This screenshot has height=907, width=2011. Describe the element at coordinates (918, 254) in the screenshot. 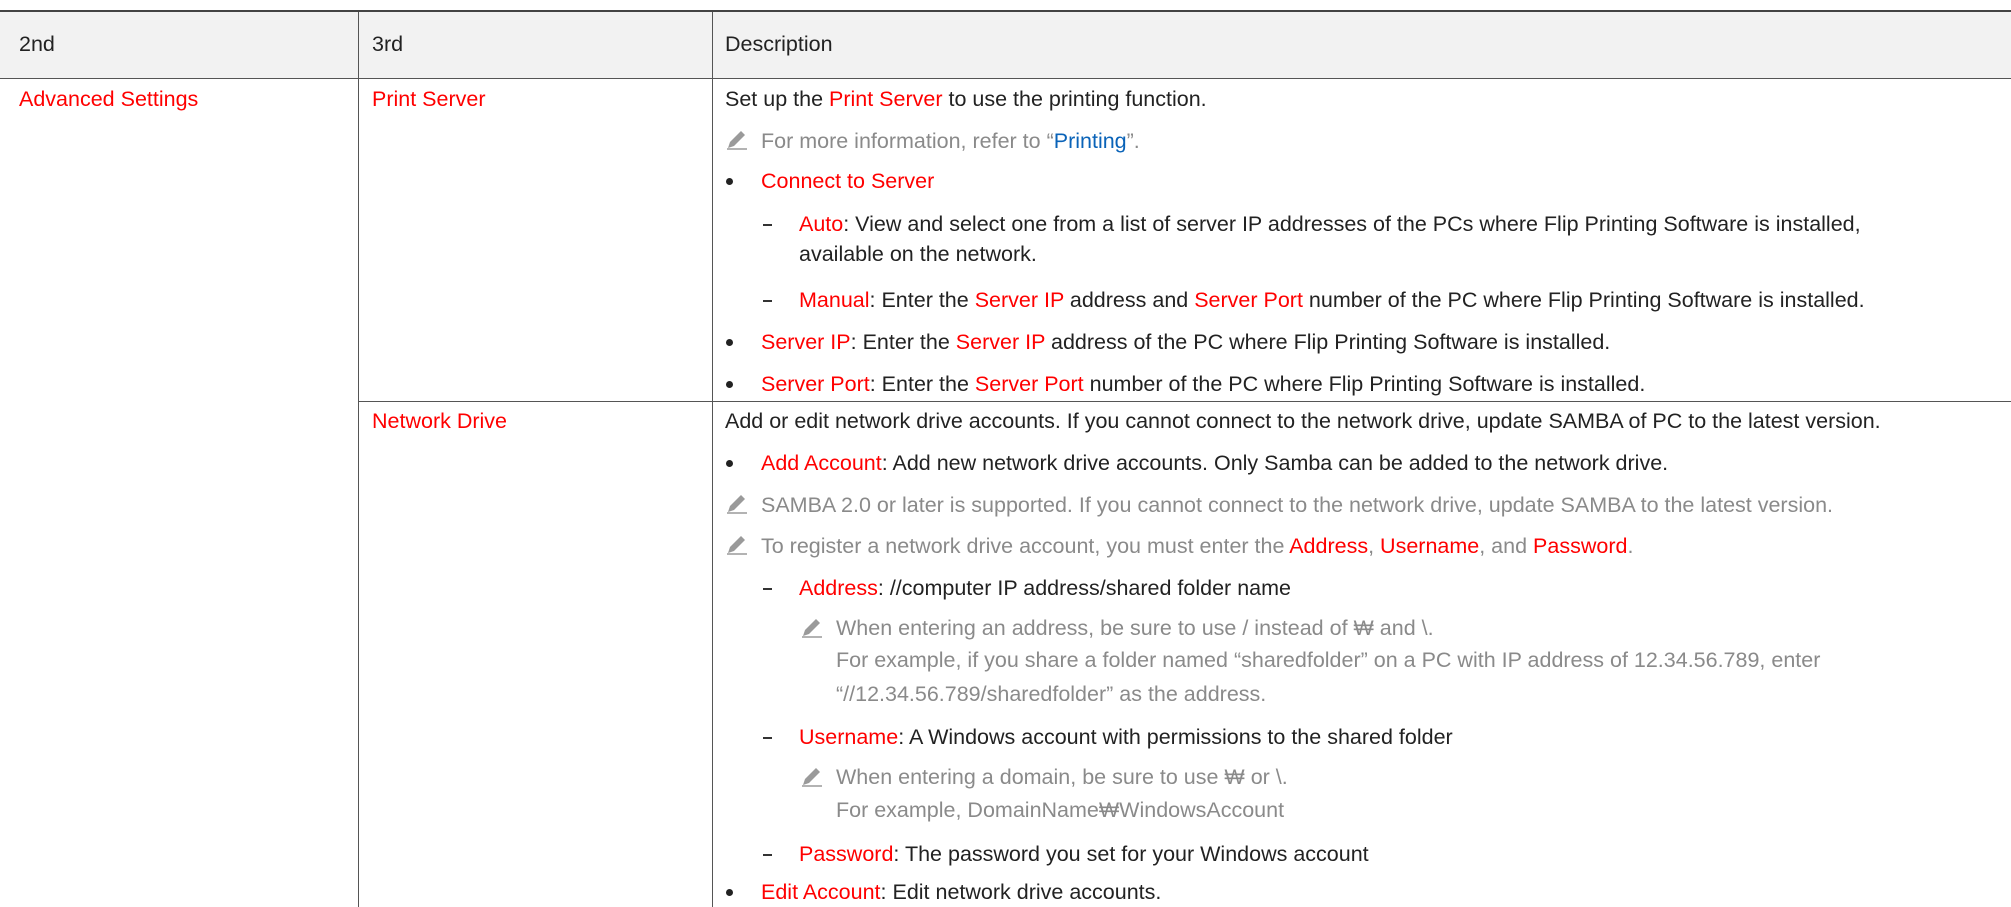

I see `auto-item-continued: available on the network.` at that location.